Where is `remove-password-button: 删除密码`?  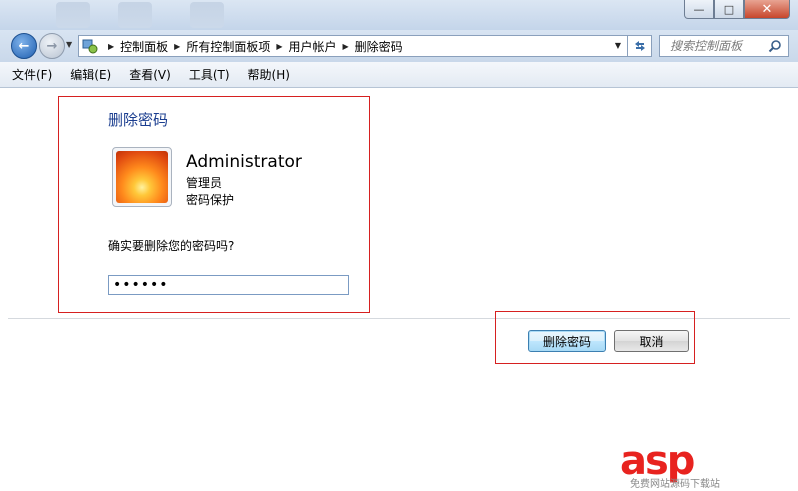 remove-password-button: 删除密码 is located at coordinates (567, 341).